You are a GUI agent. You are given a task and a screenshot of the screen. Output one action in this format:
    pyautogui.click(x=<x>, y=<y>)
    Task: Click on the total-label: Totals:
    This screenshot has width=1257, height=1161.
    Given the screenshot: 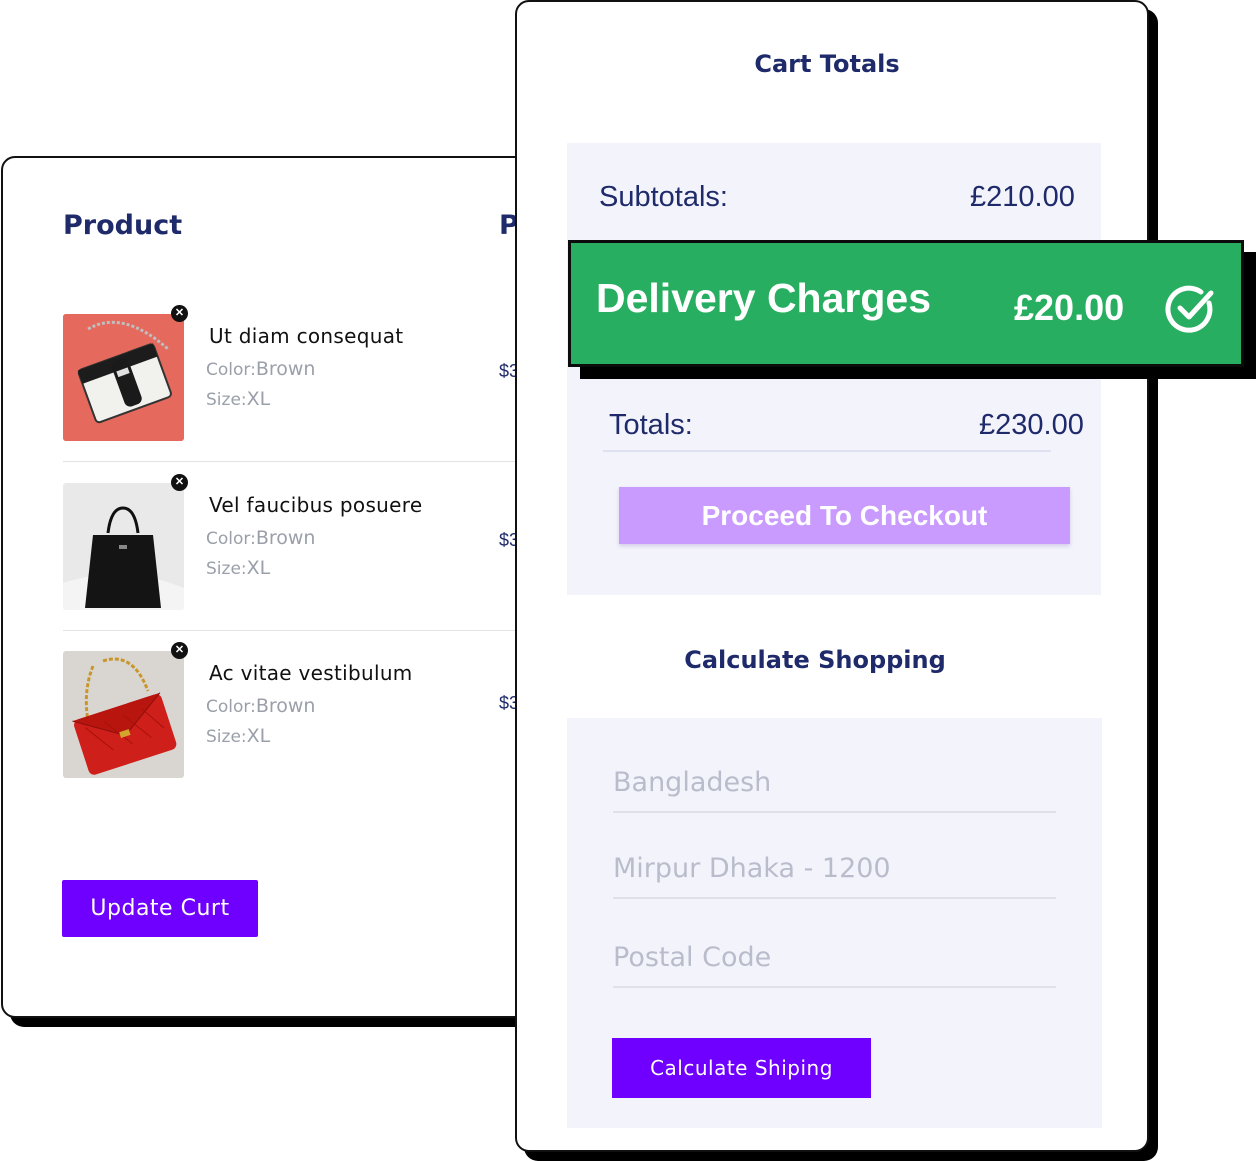 What is the action you would take?
    pyautogui.click(x=651, y=425)
    